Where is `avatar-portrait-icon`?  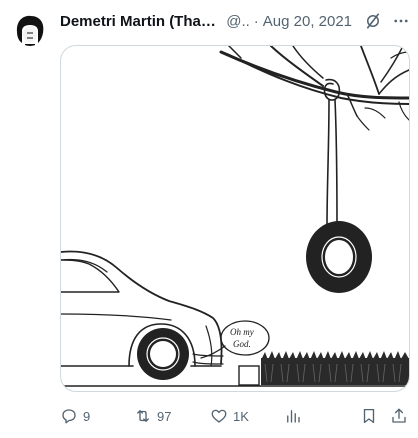 avatar-portrait-icon is located at coordinates (30, 30).